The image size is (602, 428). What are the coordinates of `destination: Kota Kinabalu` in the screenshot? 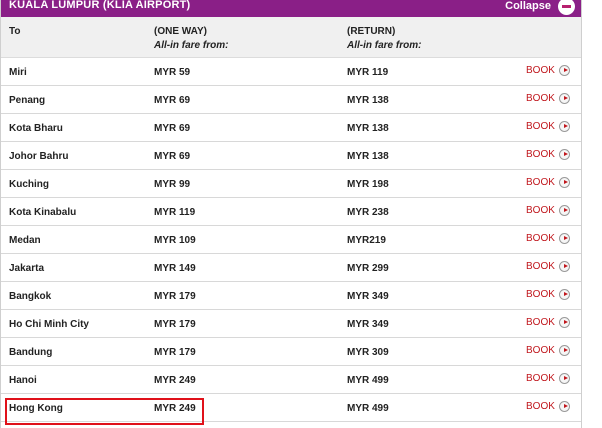 It's located at (43, 212).